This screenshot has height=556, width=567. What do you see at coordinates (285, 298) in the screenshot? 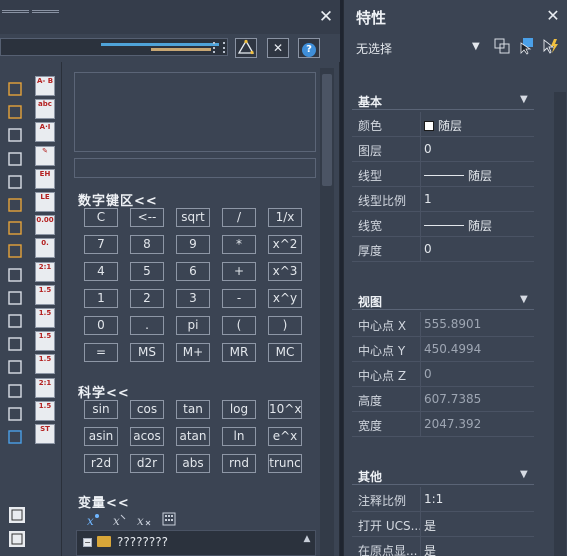
I see `calc-key: x^y` at bounding box center [285, 298].